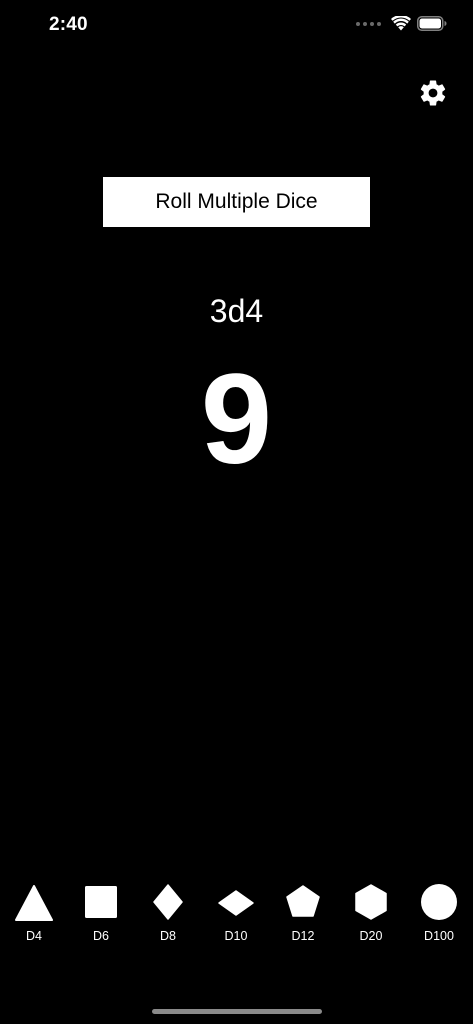 The image size is (473, 1024). I want to click on d100-button: D100, so click(439, 913).